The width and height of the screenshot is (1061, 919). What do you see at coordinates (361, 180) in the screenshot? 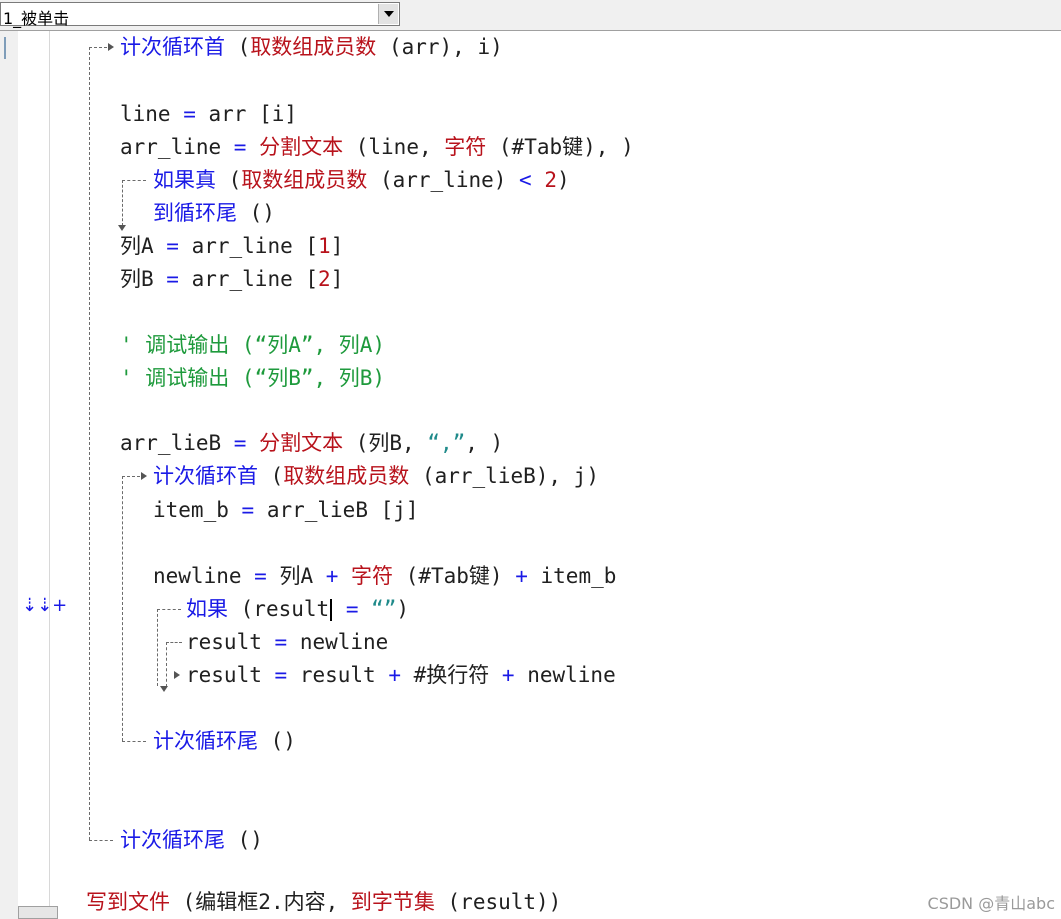
I see `code-line-4: 如果真 (取数组成员数 (arr_line) < 2)` at bounding box center [361, 180].